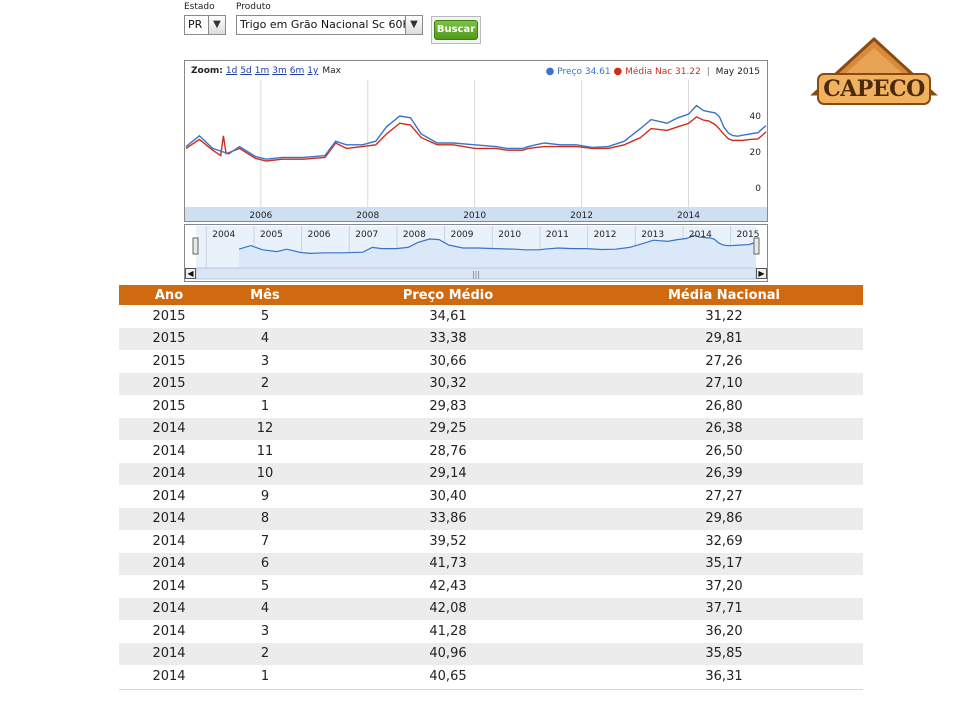  Describe the element at coordinates (724, 361) in the screenshot. I see `cell-media-nacional: 27,26` at that location.